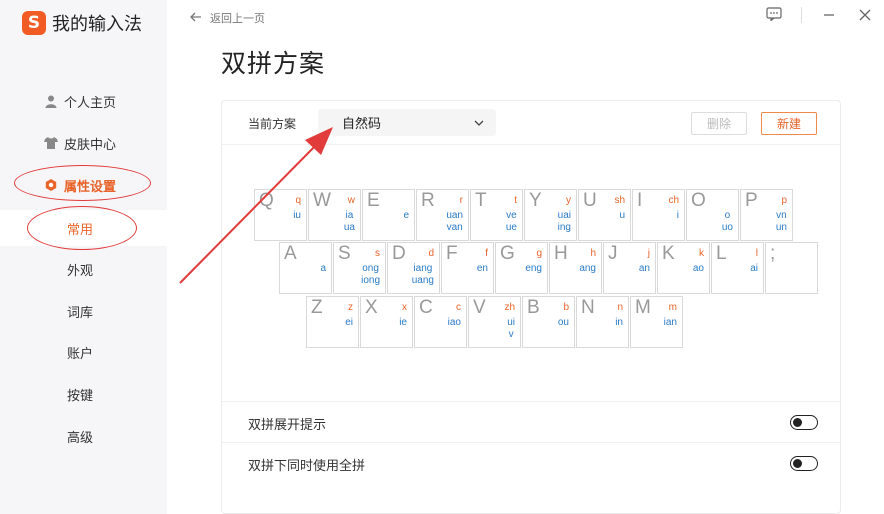  Describe the element at coordinates (349, 227) in the screenshot. I see `key-final: ua` at that location.